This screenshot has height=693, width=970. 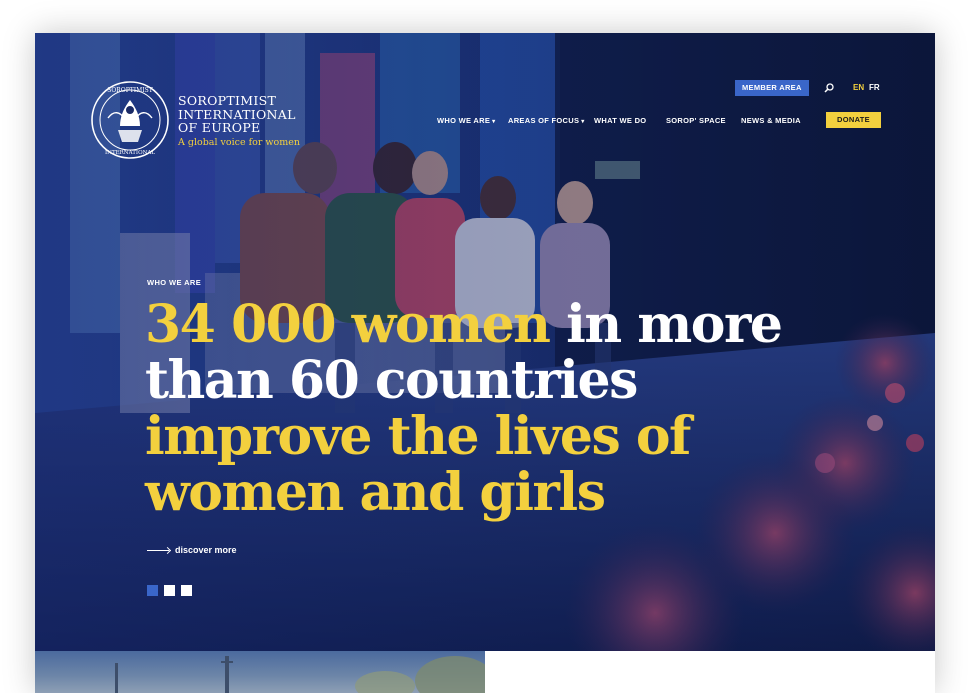 What do you see at coordinates (418, 436) in the screenshot?
I see `headline-line-3: improve the lives of` at bounding box center [418, 436].